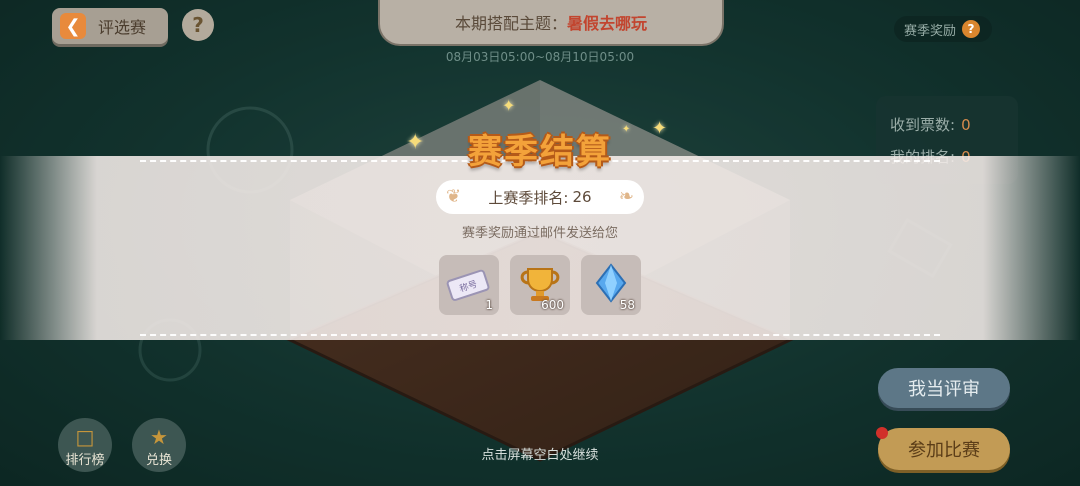 The width and height of the screenshot is (1080, 486). I want to click on last-rank-value: 26, so click(582, 197).